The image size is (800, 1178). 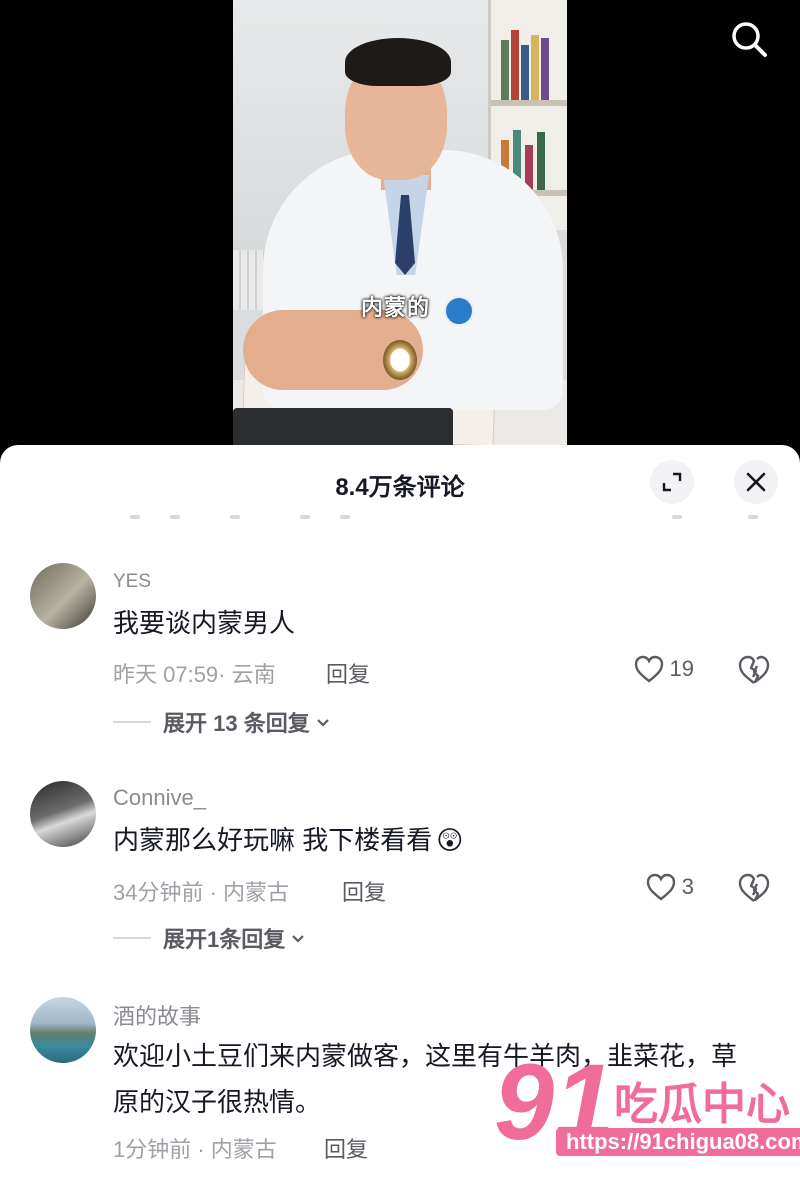 What do you see at coordinates (396, 307) in the screenshot?
I see `video-caption: 内蒙的` at bounding box center [396, 307].